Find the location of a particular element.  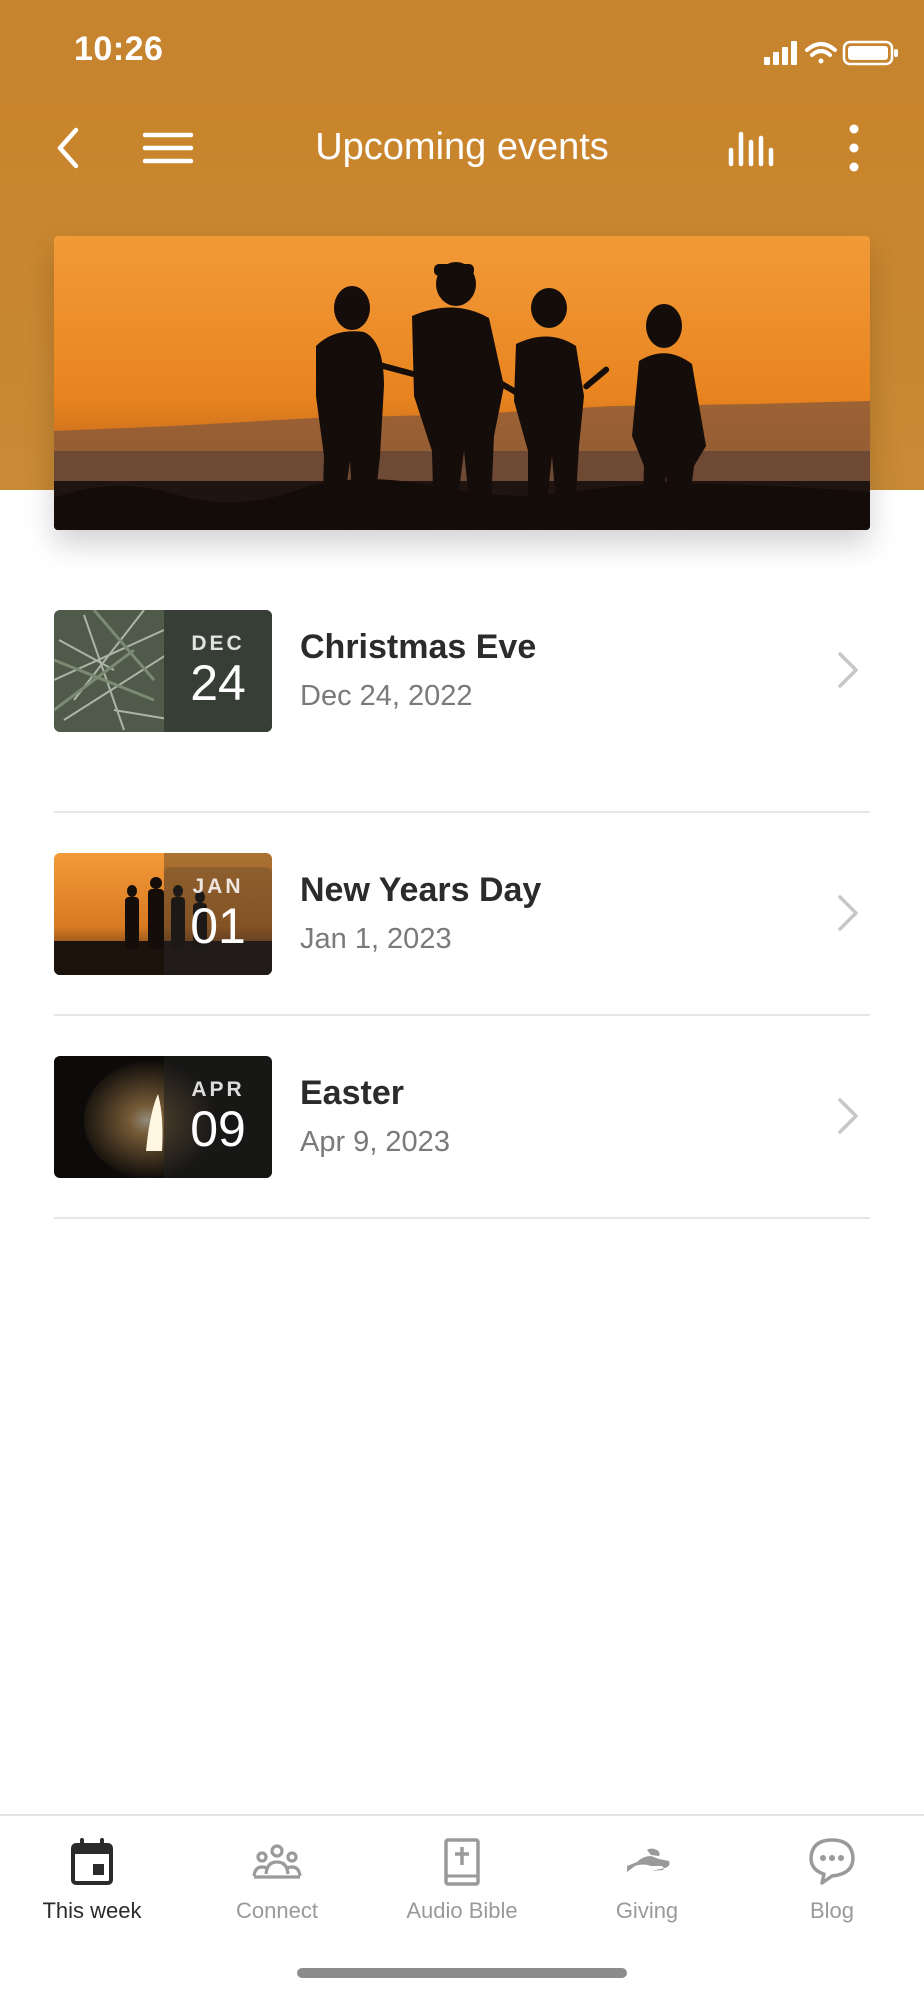

calendar-icon is located at coordinates (92, 1861).